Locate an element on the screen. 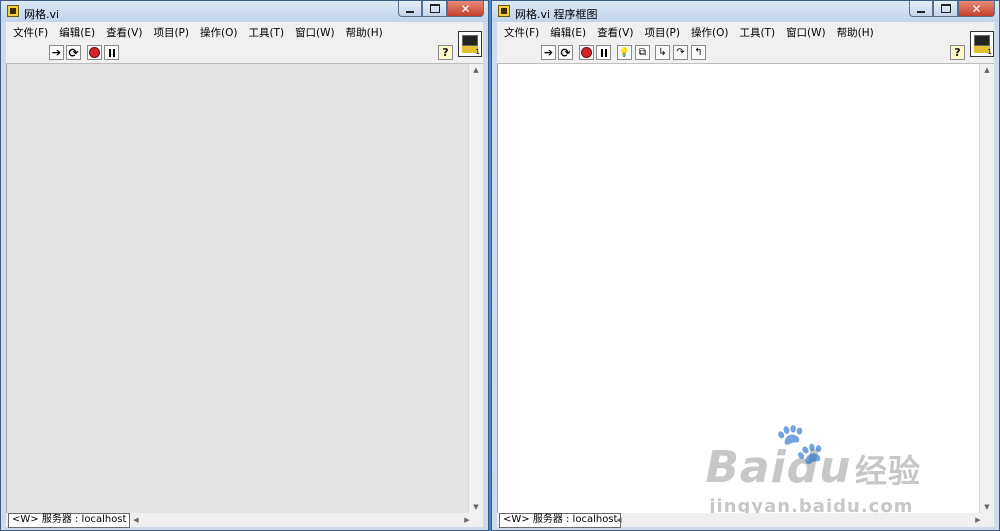 The height and width of the screenshot is (531, 1000). window-title: 网格.vi 程序框图 is located at coordinates (556, 14).